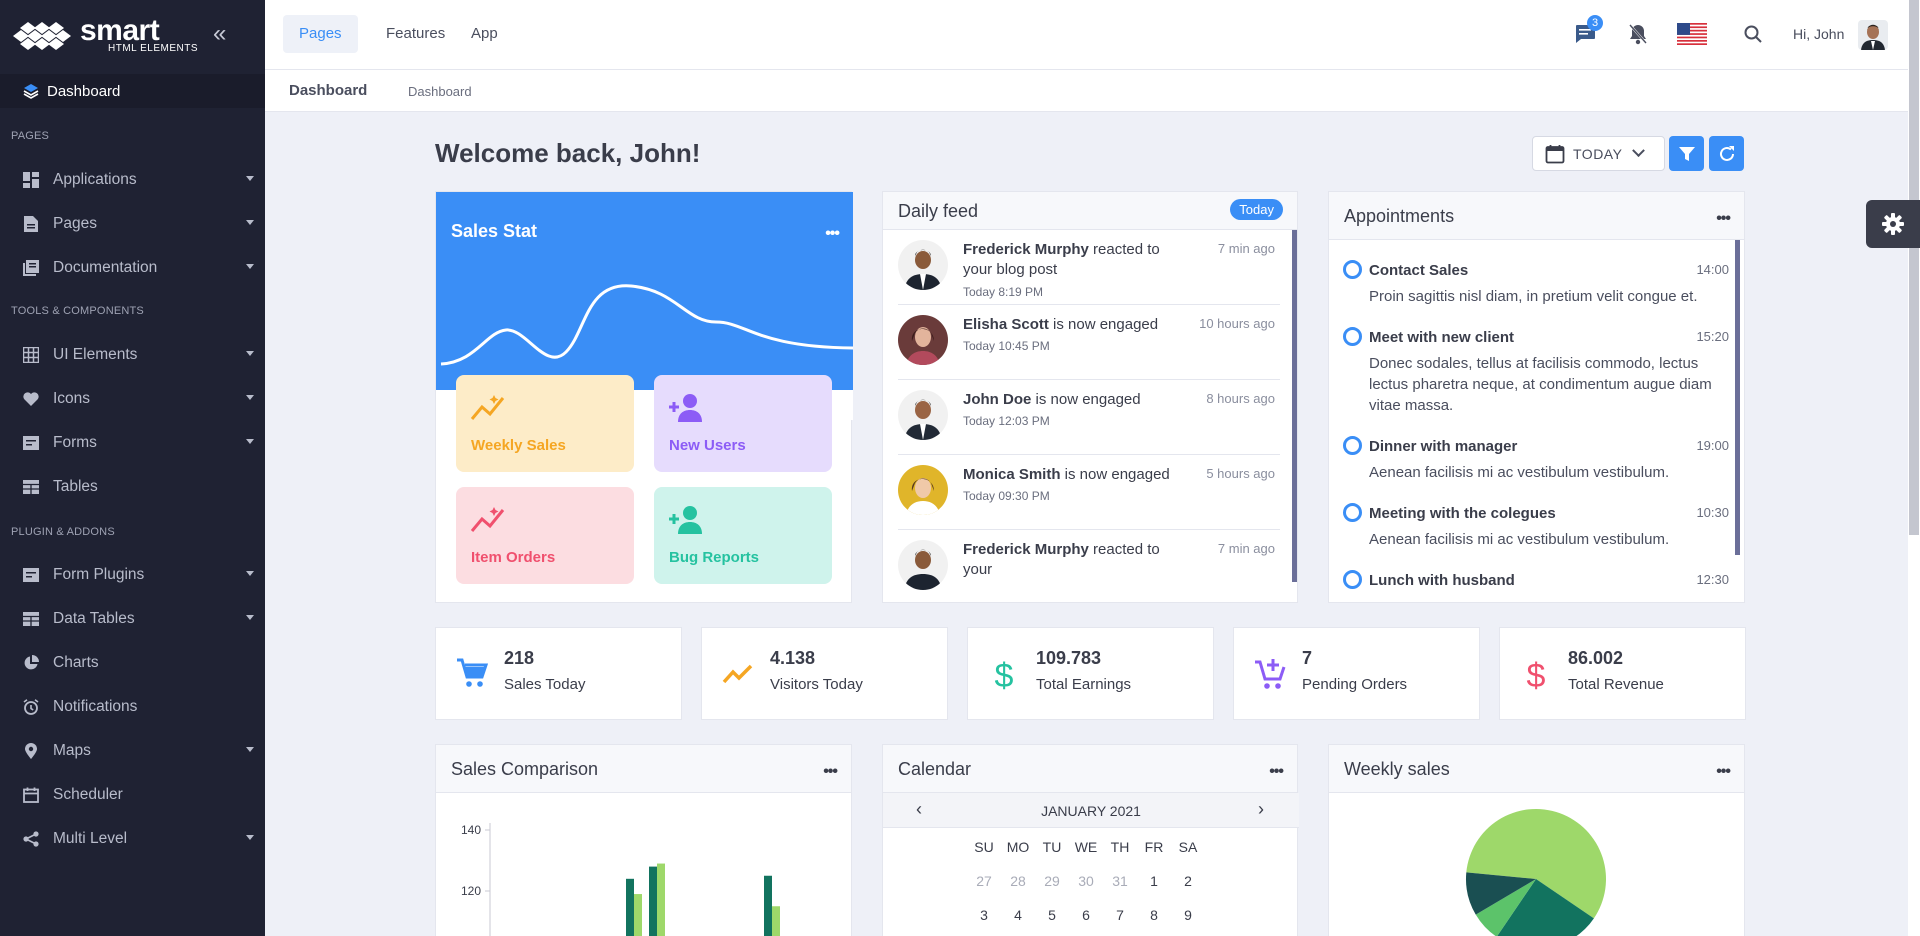 This screenshot has height=936, width=1920. What do you see at coordinates (1595, 23) in the screenshot?
I see `message-badge: 3` at bounding box center [1595, 23].